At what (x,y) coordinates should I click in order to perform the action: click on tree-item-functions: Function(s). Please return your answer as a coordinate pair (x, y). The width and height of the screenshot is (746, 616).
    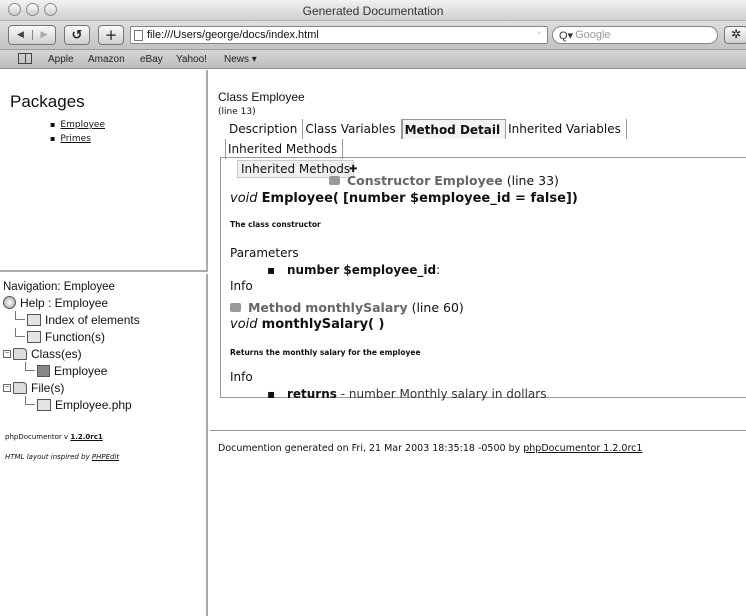
    Looking at the image, I should click on (104, 336).